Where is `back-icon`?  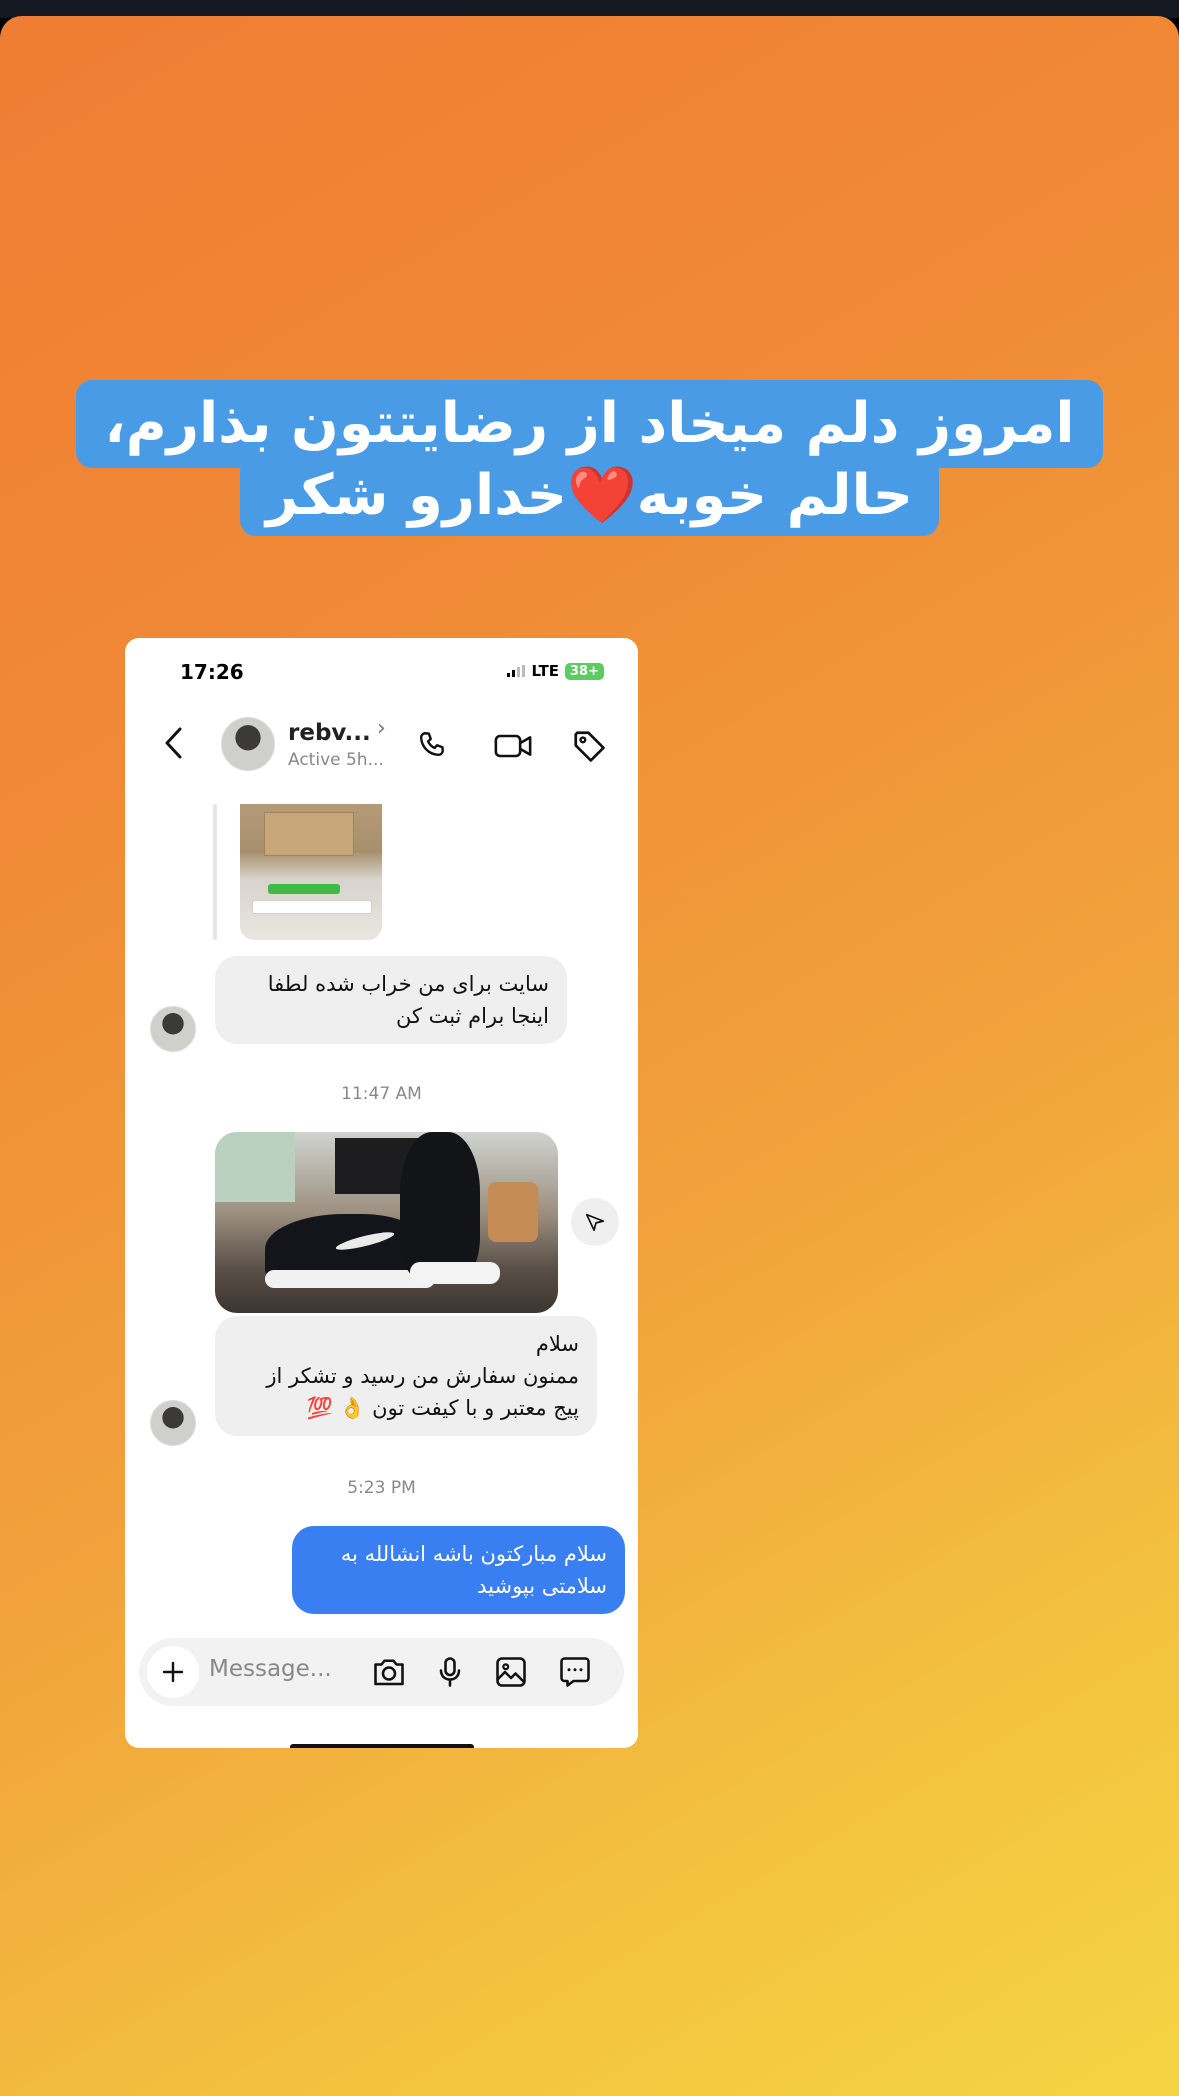 back-icon is located at coordinates (173, 745).